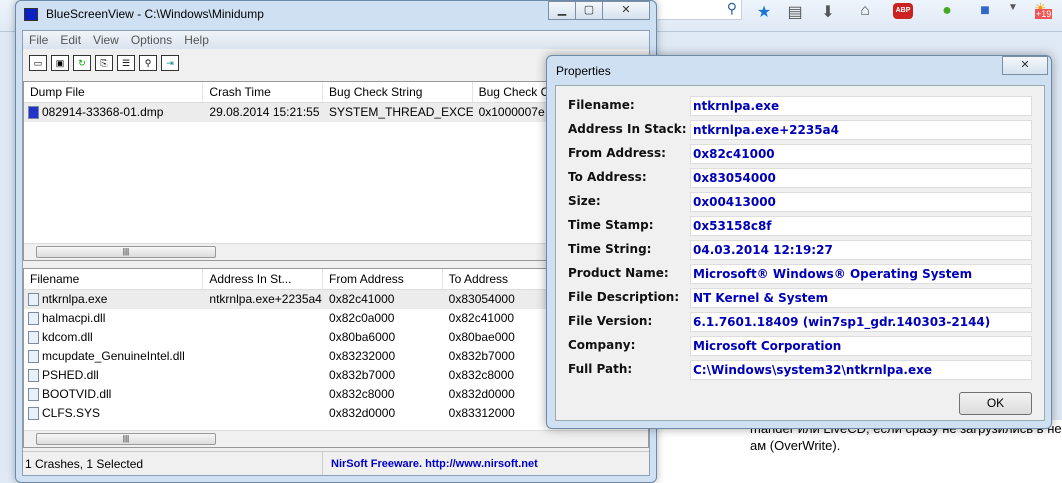  I want to click on copy-icon: ⎘, so click(104, 63).